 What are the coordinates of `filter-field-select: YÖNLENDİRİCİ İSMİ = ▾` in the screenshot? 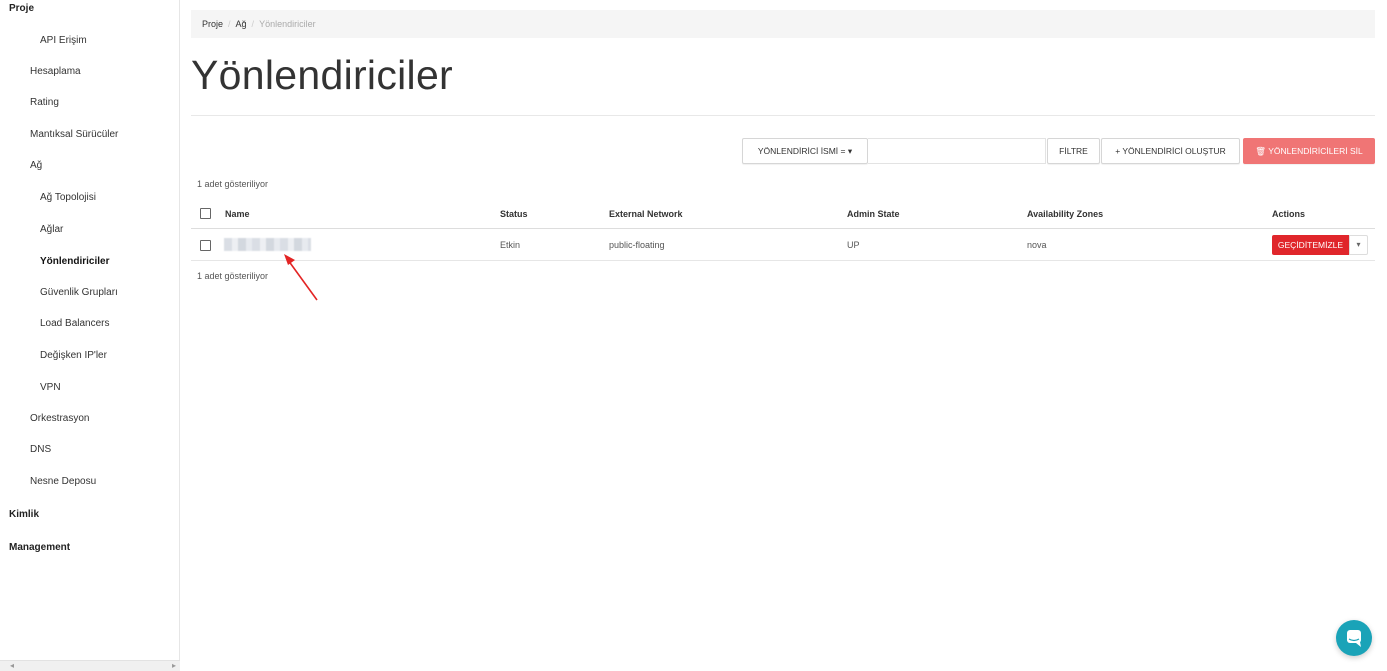 It's located at (805, 151).